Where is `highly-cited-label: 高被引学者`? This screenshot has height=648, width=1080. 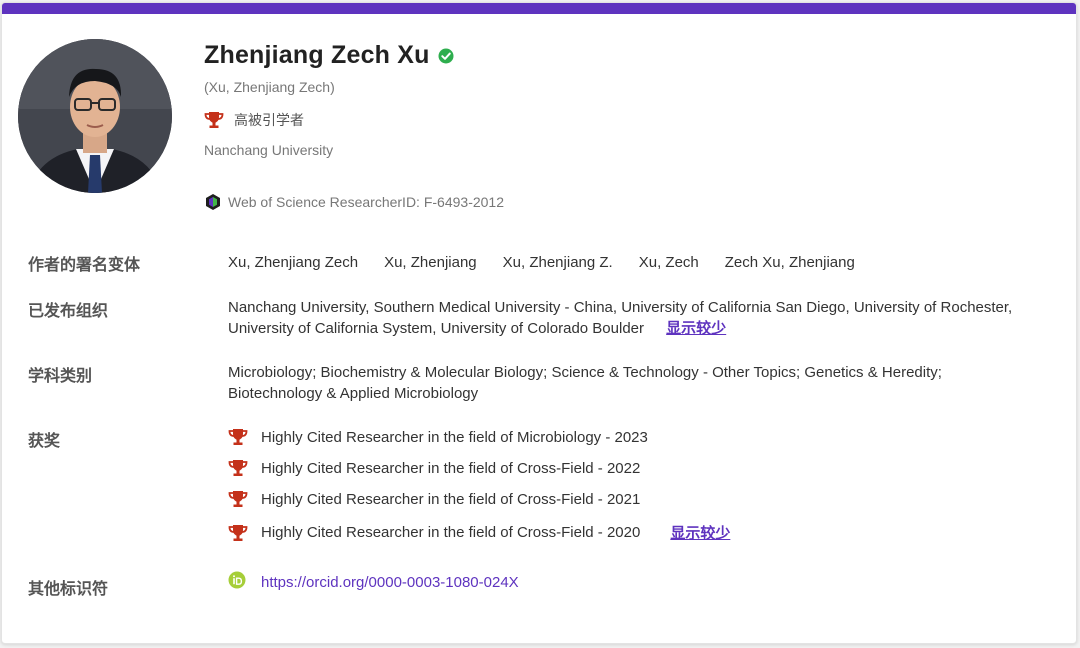
highly-cited-label: 高被引学者 is located at coordinates (269, 120).